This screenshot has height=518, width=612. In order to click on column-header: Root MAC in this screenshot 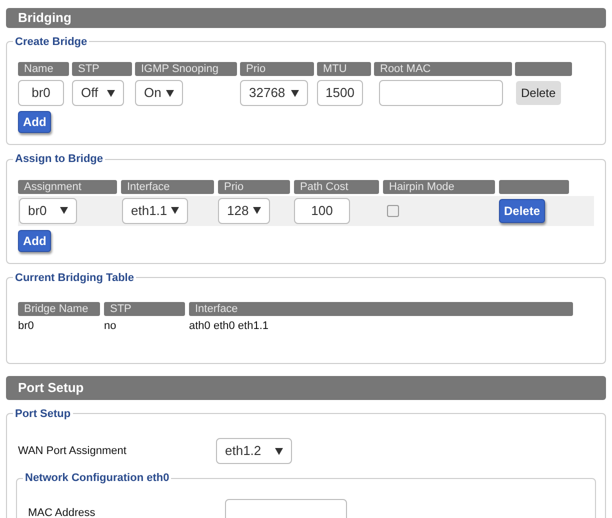, I will do `click(443, 69)`.